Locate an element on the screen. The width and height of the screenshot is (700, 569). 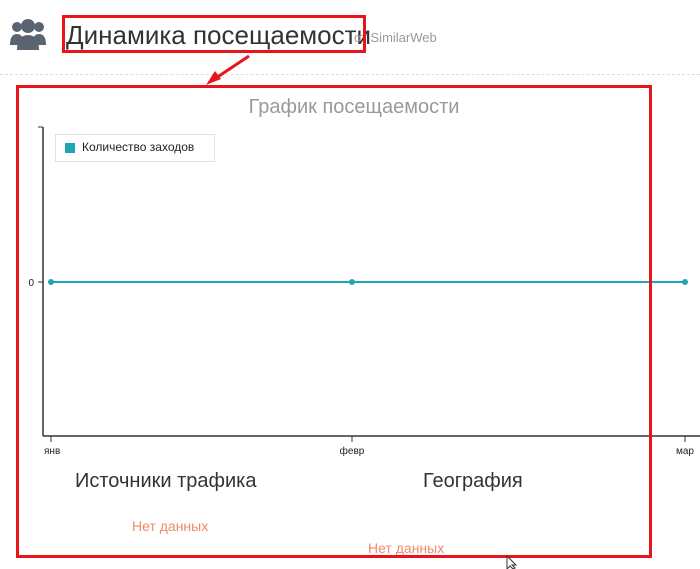
x-tick-label: мар is located at coordinates (685, 451).